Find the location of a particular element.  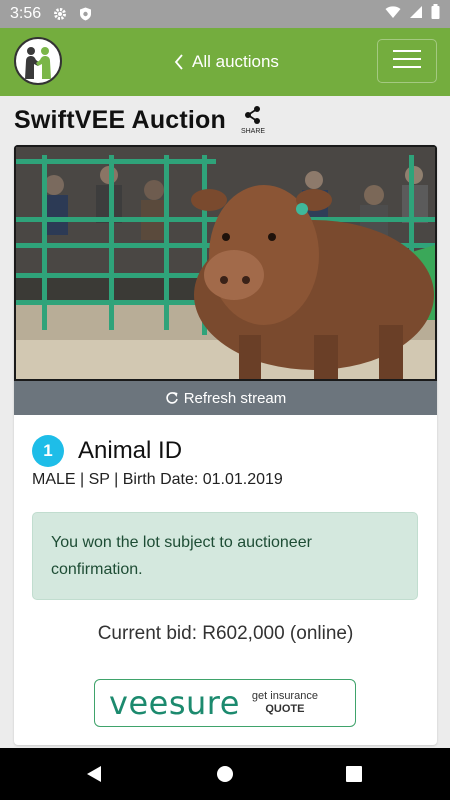

lot-header: 1 Animal ID is located at coordinates (107, 451).